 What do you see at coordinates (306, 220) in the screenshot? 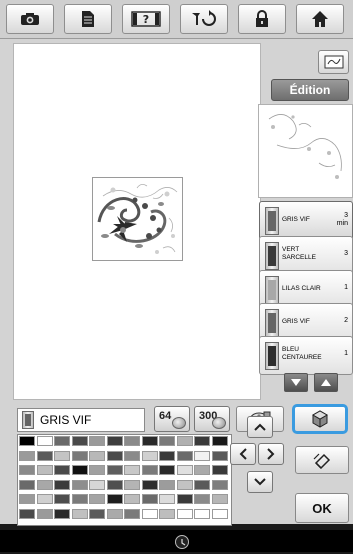
I see `color-list-item-1: GRIS VIF 3 min` at bounding box center [306, 220].